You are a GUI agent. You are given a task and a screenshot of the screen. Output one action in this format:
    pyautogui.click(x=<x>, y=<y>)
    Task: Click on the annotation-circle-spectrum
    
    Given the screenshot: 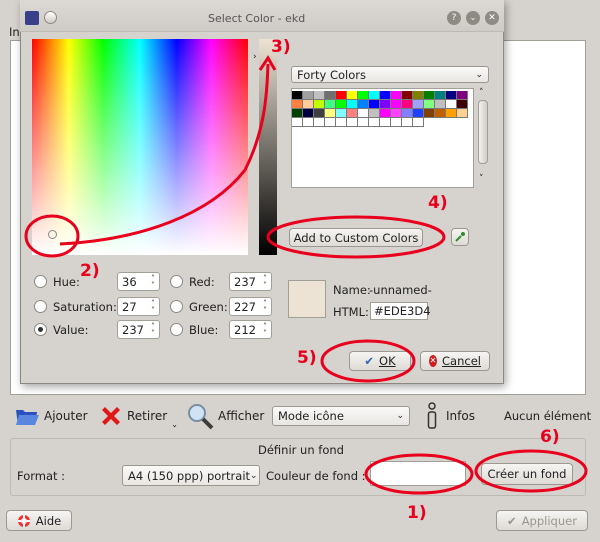 What is the action you would take?
    pyautogui.click(x=52, y=236)
    